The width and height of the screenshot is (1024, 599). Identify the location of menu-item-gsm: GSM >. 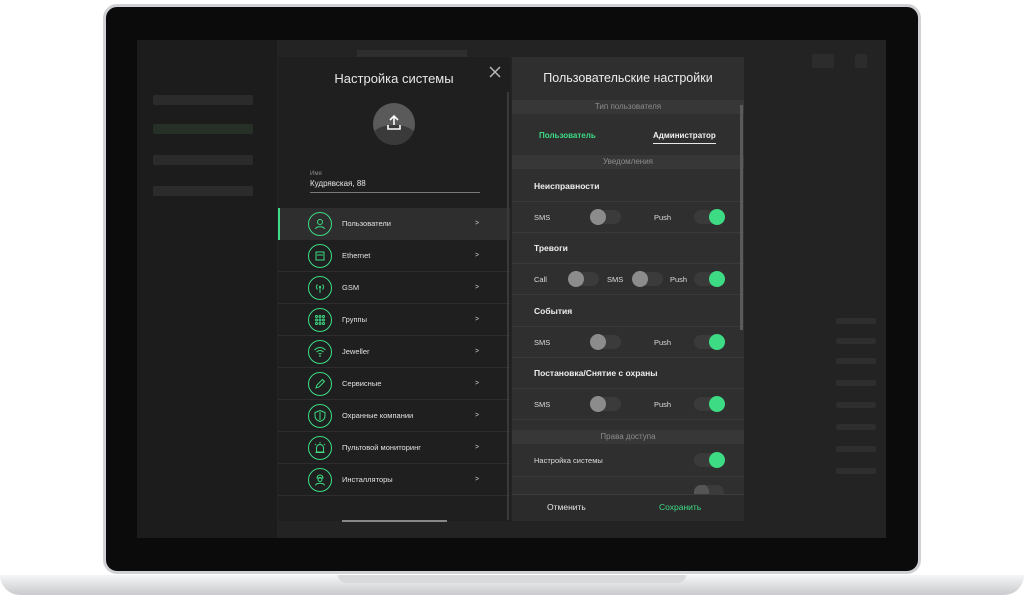
(394, 288).